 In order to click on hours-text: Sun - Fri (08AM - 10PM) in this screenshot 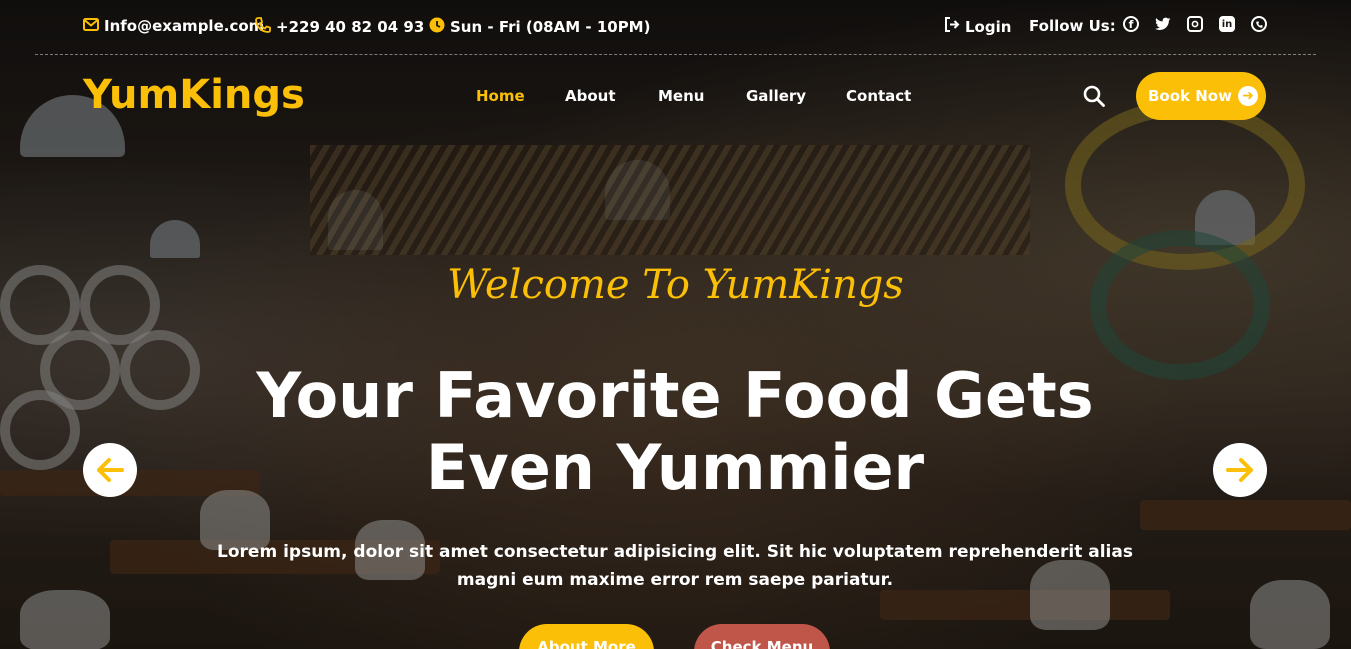, I will do `click(550, 26)`.